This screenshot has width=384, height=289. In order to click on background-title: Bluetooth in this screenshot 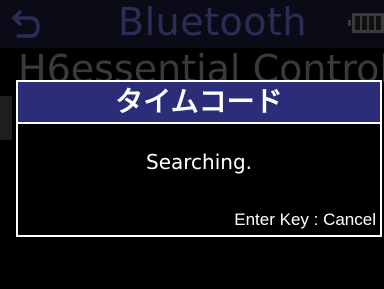, I will do `click(212, 22)`.